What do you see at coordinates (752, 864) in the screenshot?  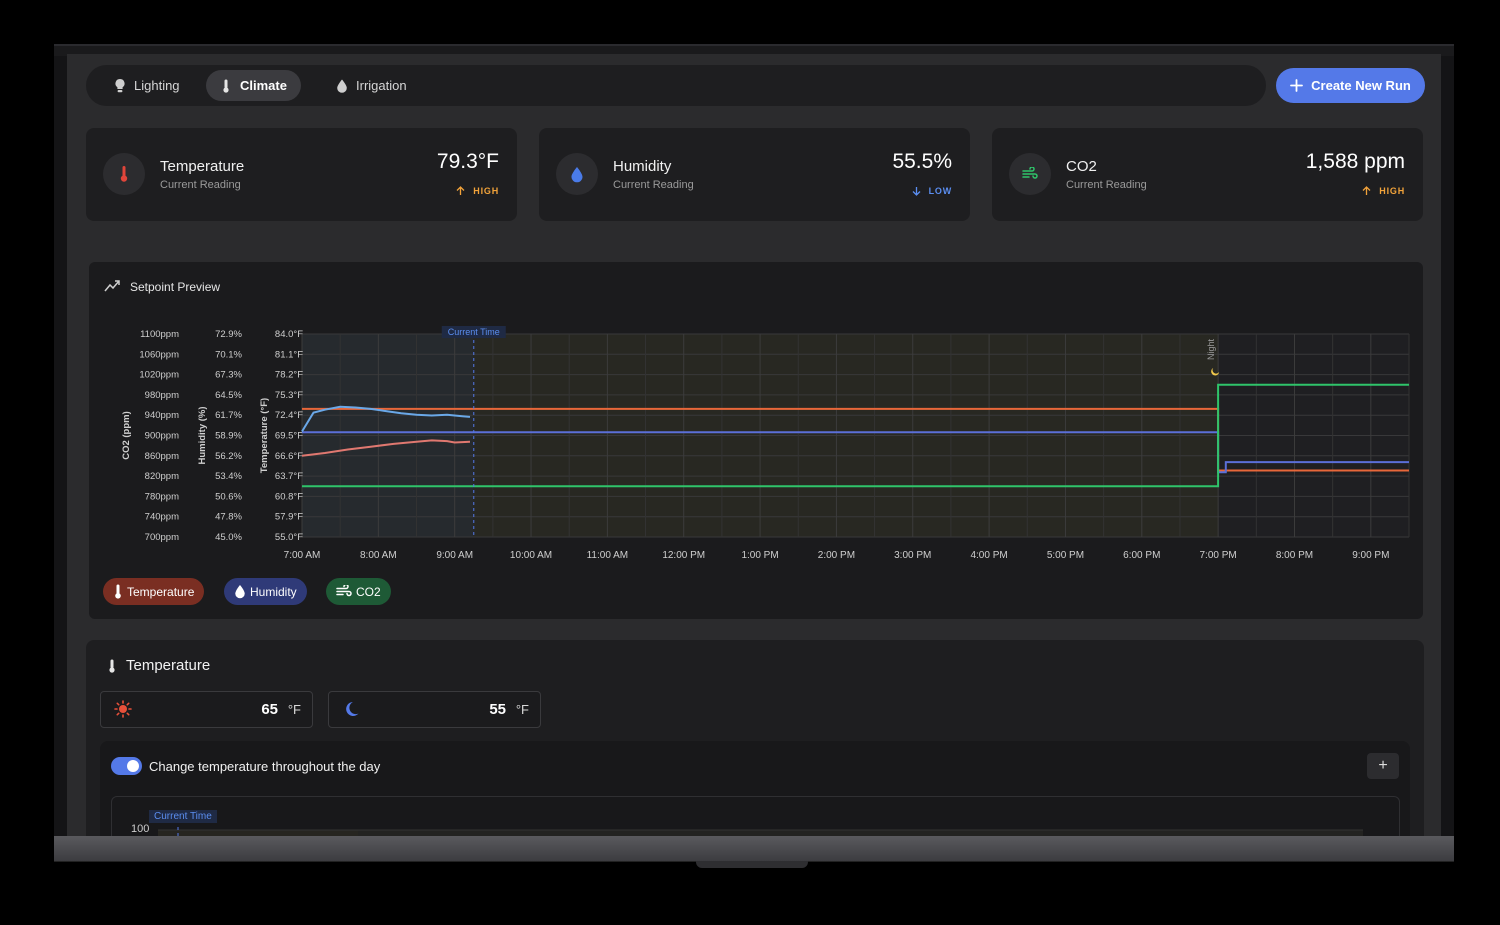 I see `monitor-stand-foot` at bounding box center [752, 864].